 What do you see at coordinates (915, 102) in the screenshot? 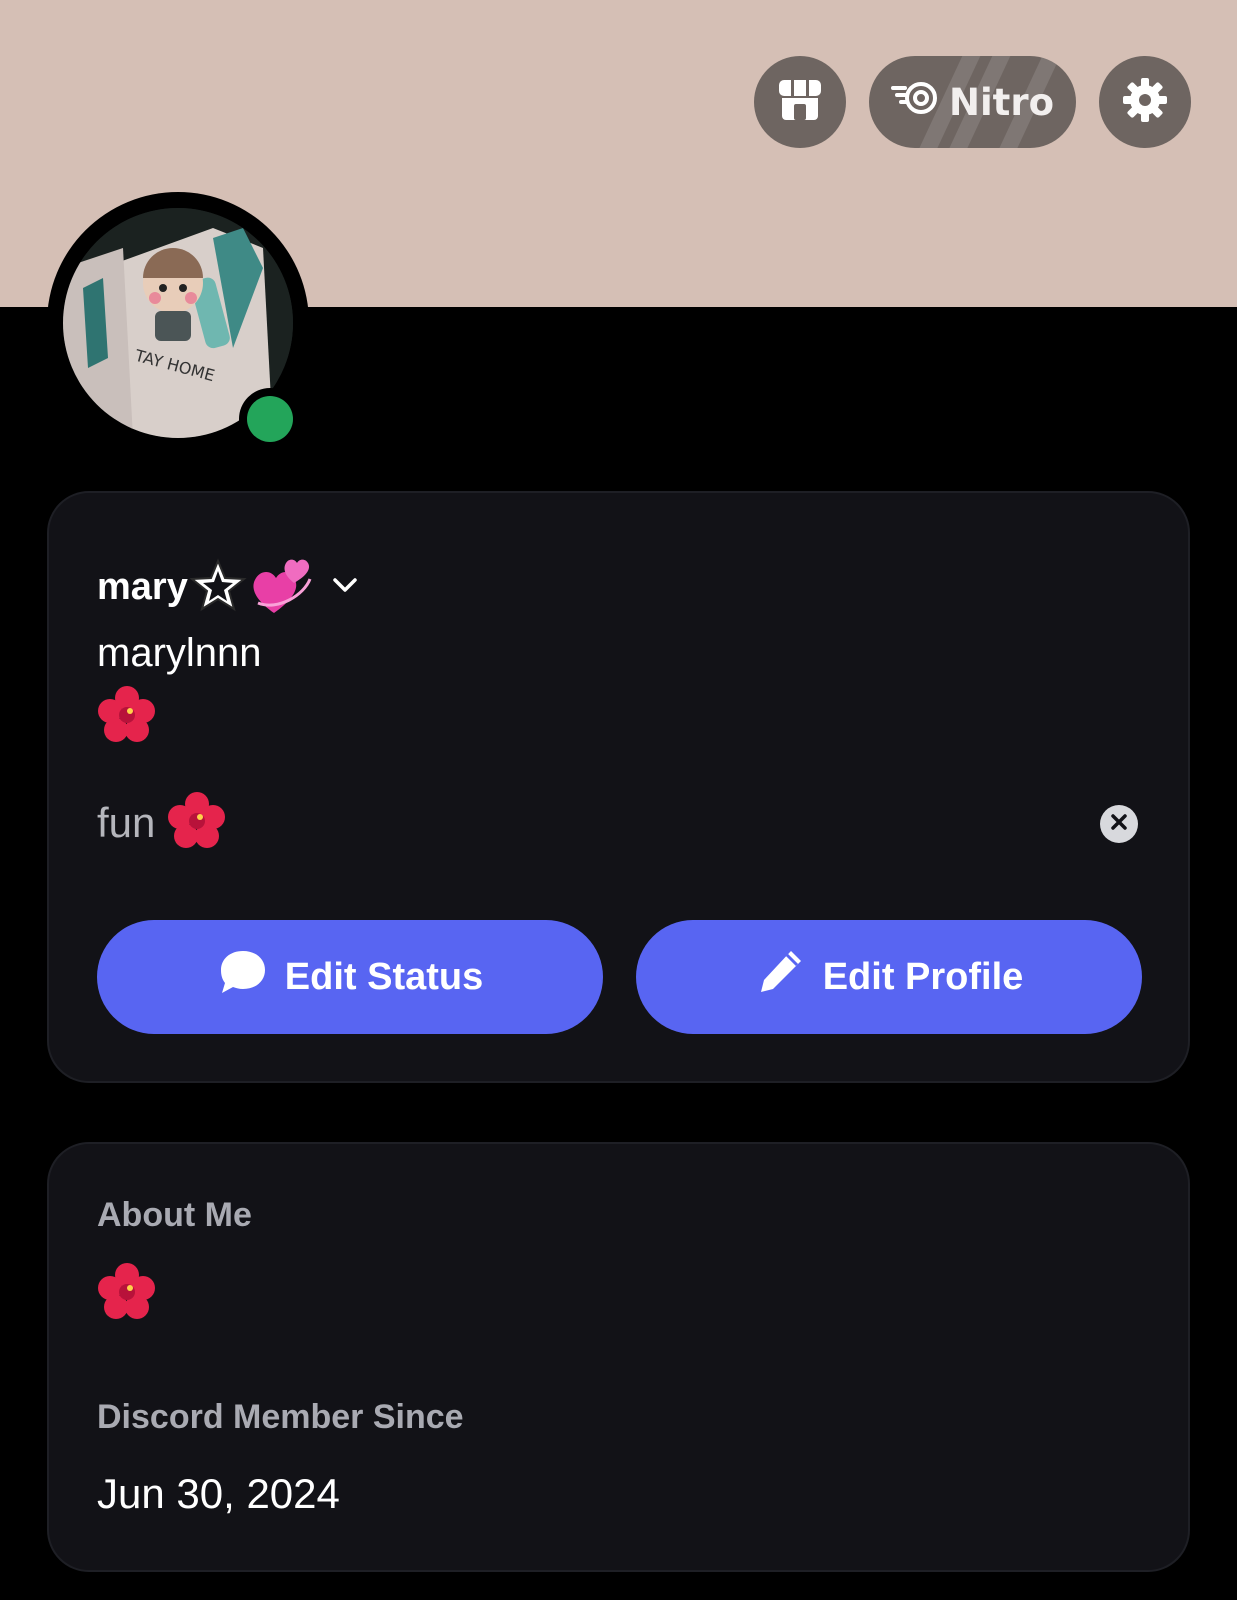
I see `nitro-icon` at bounding box center [915, 102].